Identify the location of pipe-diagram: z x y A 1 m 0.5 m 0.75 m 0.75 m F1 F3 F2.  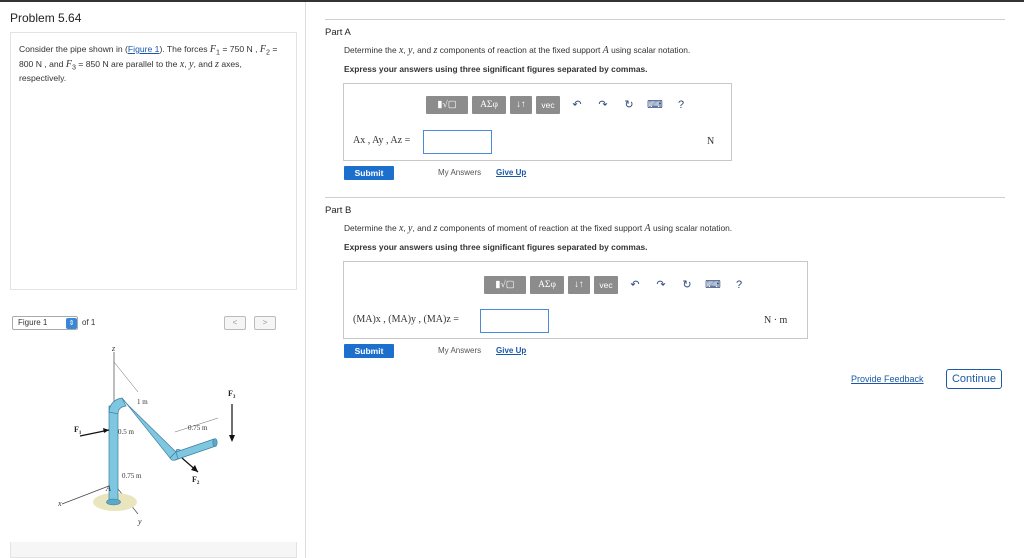
(146, 435).